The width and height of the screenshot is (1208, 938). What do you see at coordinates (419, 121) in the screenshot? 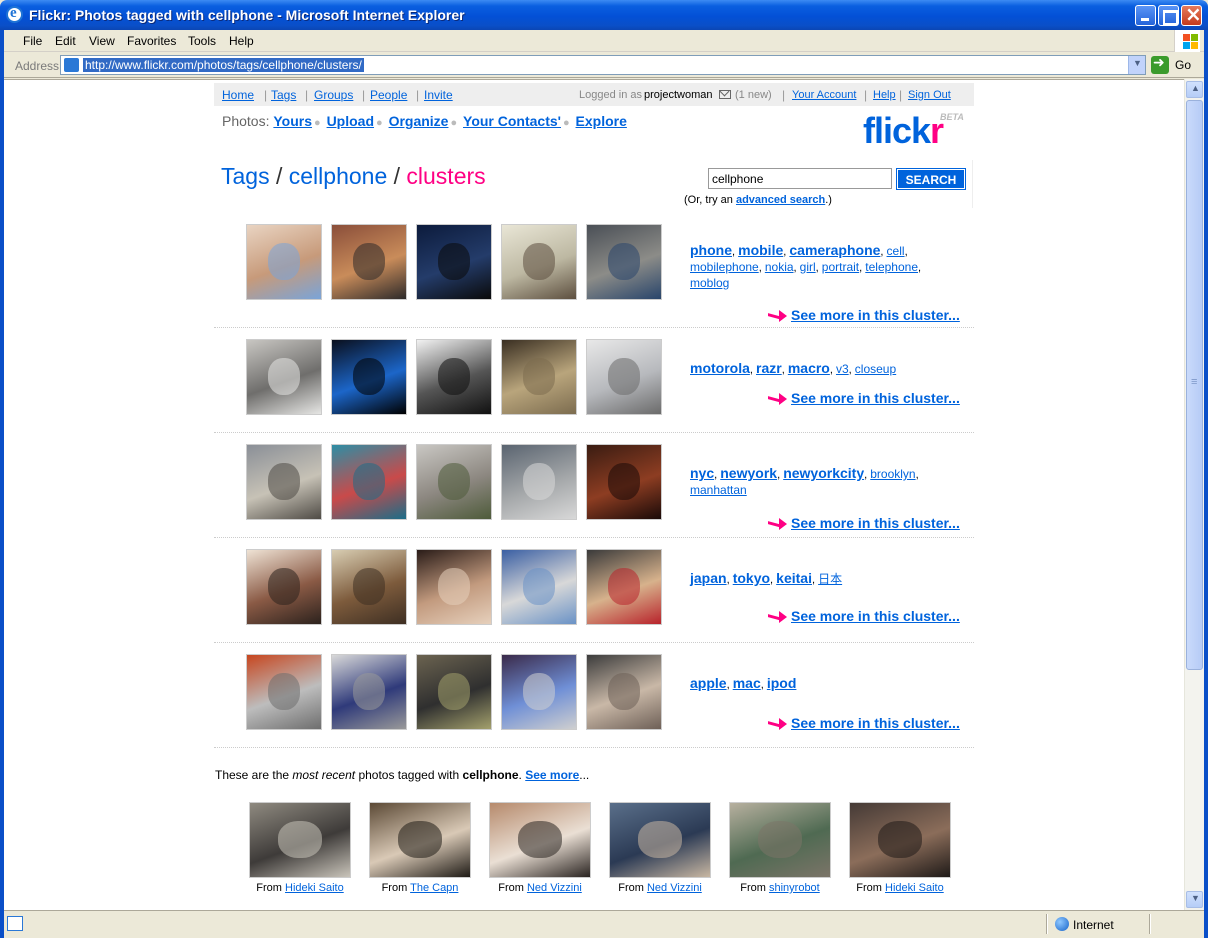
I see `photos-organize-link: Organize` at bounding box center [419, 121].